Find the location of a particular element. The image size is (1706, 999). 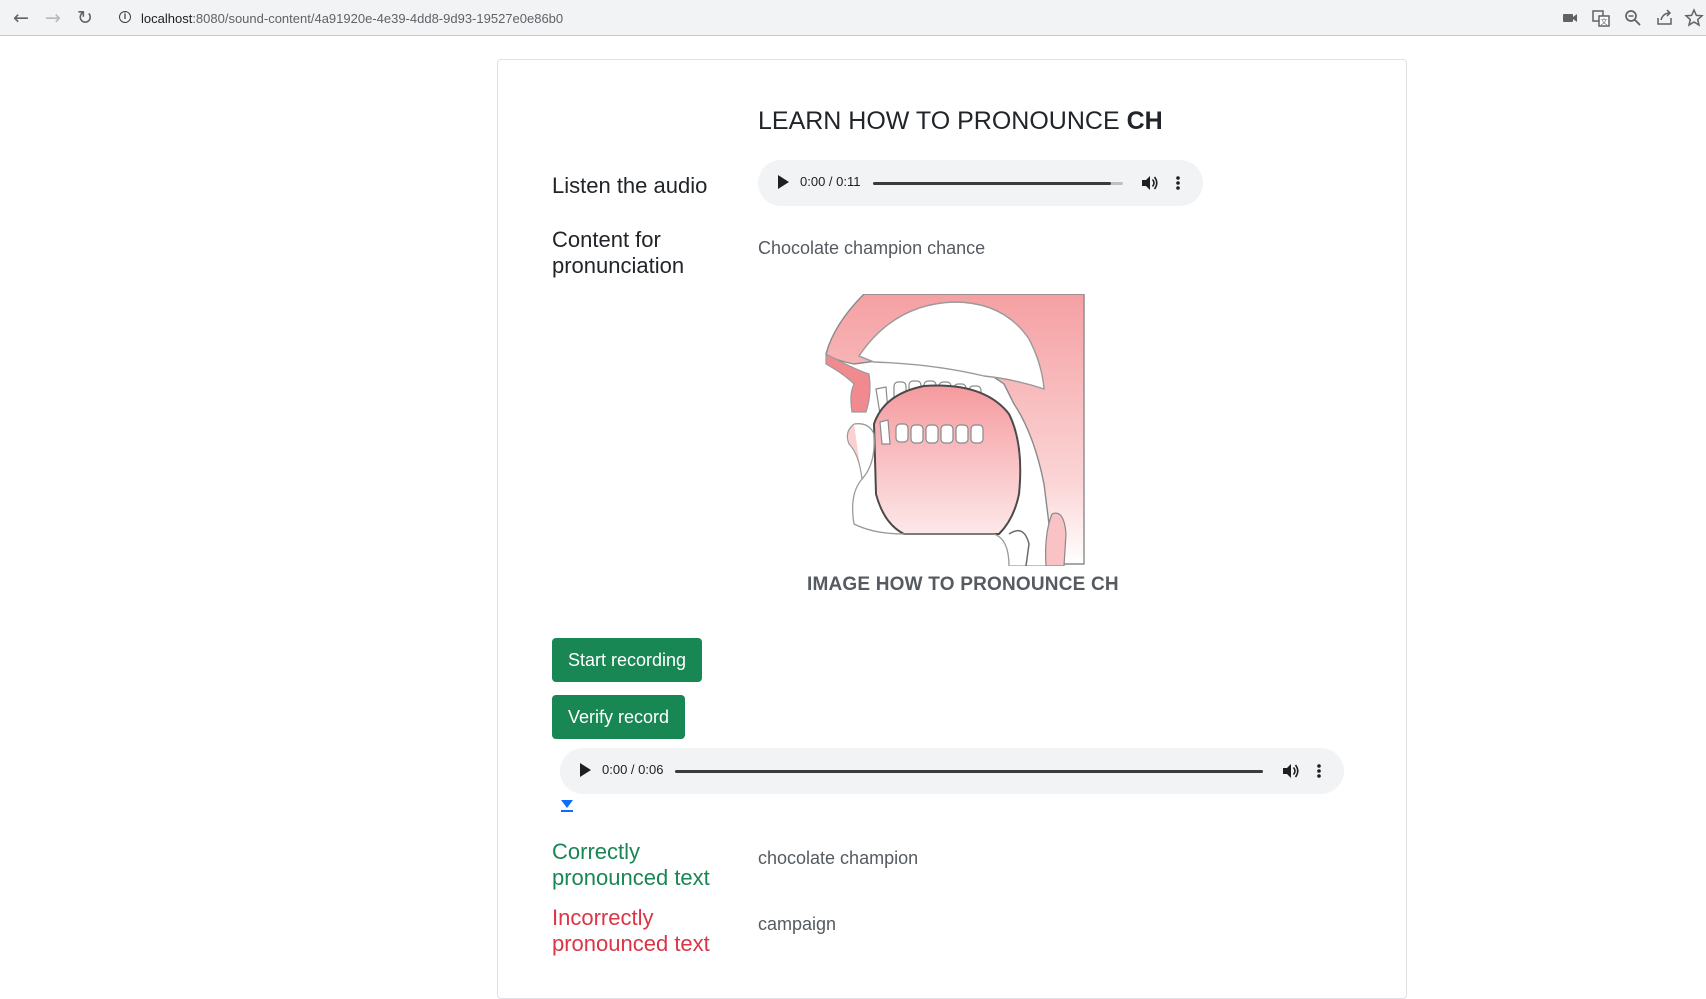

info-icon: i is located at coordinates (125, 17).